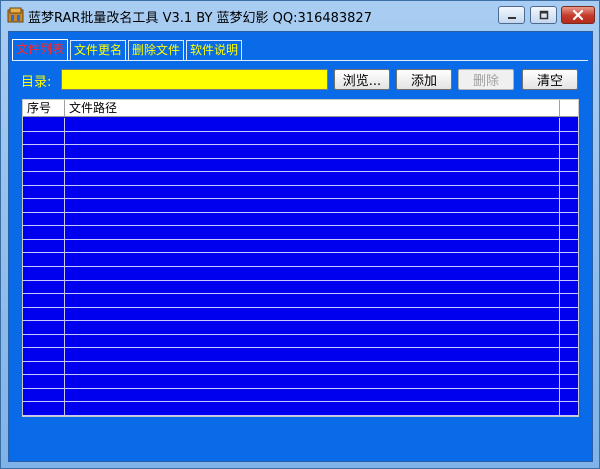 The image size is (600, 469). Describe the element at coordinates (486, 79) in the screenshot. I see `delete-button: 删除` at that location.